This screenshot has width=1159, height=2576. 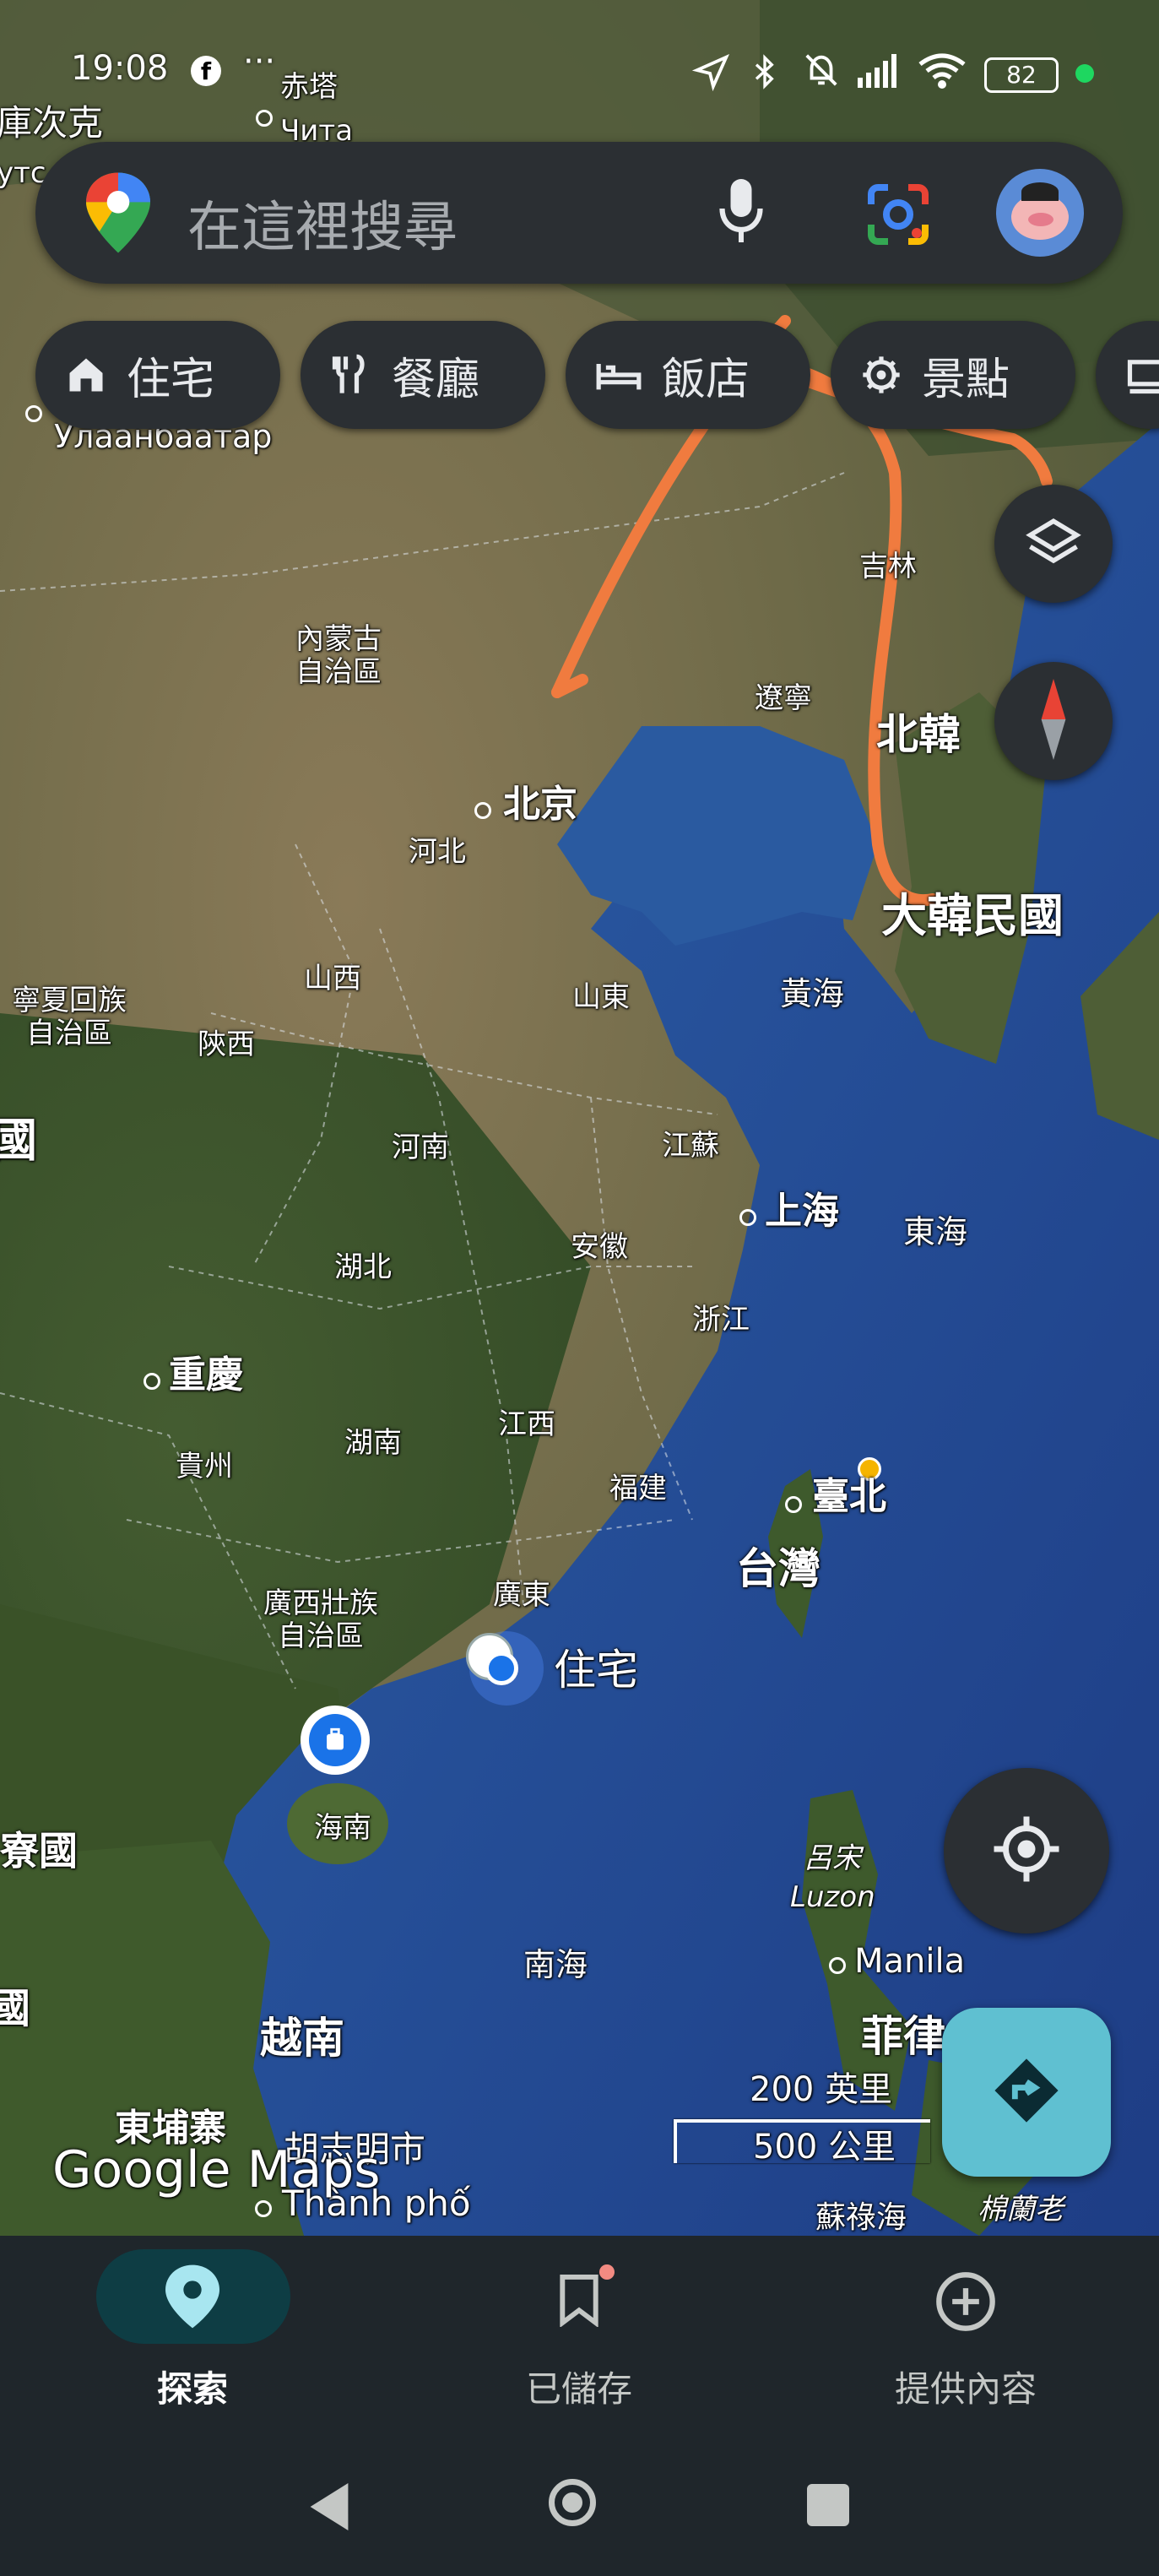 I want to click on signal-icon, so click(x=880, y=73).